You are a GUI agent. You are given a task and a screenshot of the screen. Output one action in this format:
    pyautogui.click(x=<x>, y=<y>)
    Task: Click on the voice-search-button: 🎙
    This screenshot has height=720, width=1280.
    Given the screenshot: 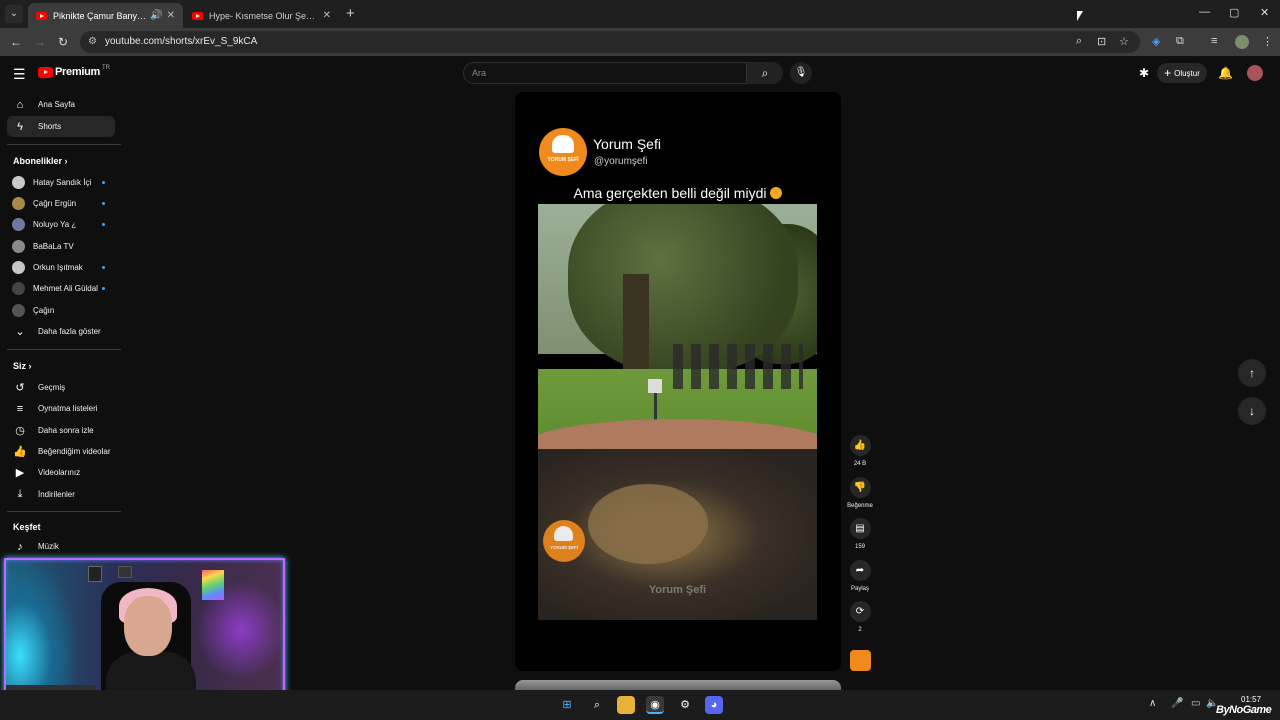 What is the action you would take?
    pyautogui.click(x=801, y=73)
    